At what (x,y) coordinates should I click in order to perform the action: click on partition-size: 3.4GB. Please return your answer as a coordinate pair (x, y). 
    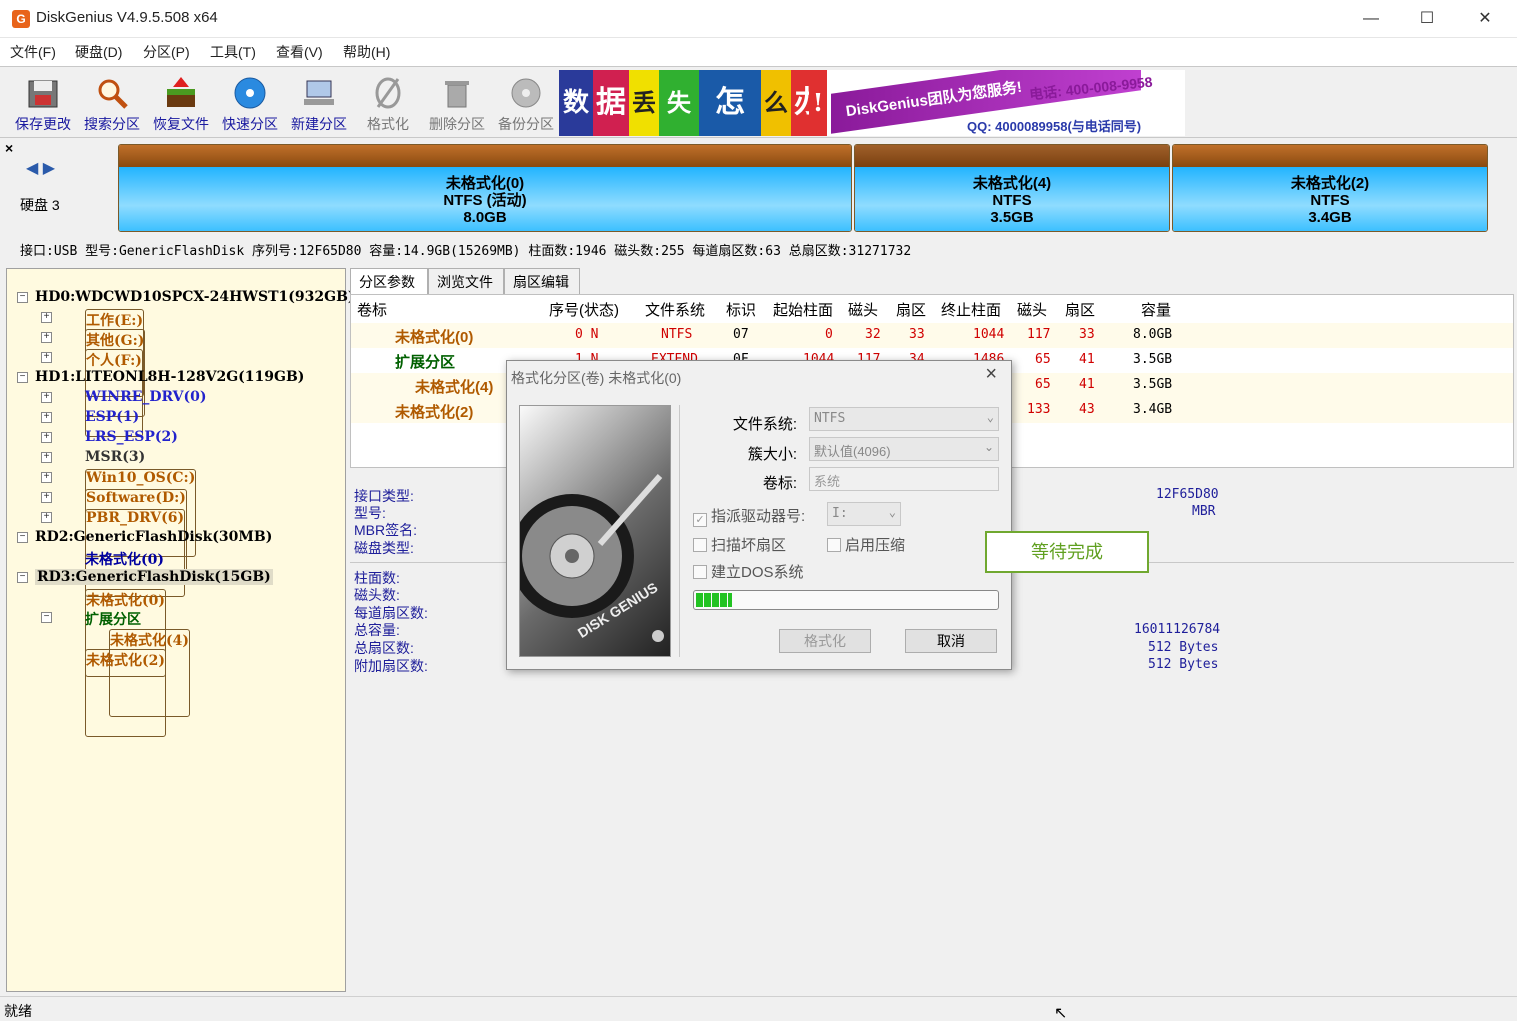
    Looking at the image, I should click on (1330, 217).